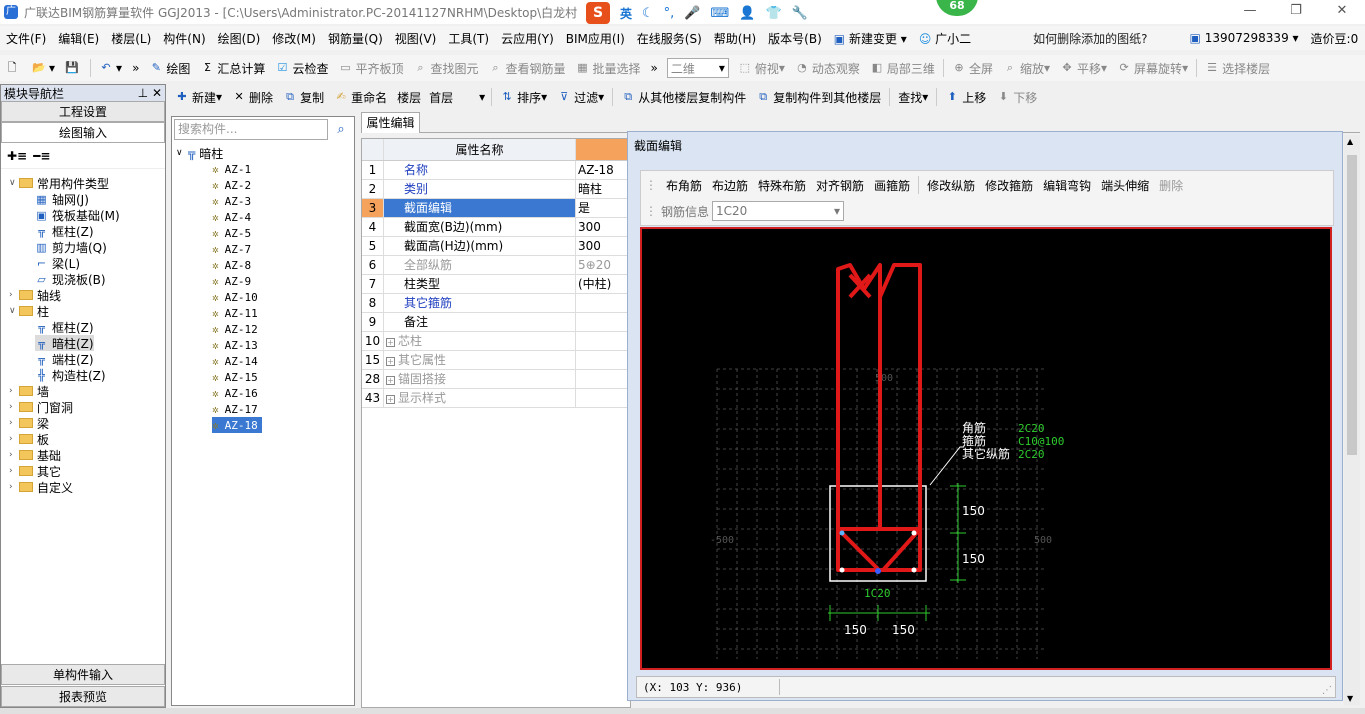  What do you see at coordinates (818, 97) in the screenshot?
I see `copy-to-floor-button: ⧉ 复制构件到其他楼层` at bounding box center [818, 97].